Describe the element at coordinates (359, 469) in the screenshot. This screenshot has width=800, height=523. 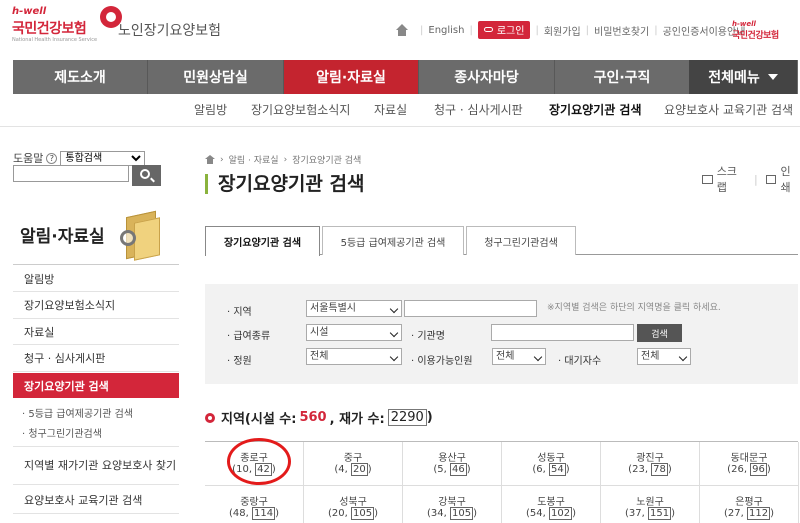
I see `home-care-count: 20` at that location.